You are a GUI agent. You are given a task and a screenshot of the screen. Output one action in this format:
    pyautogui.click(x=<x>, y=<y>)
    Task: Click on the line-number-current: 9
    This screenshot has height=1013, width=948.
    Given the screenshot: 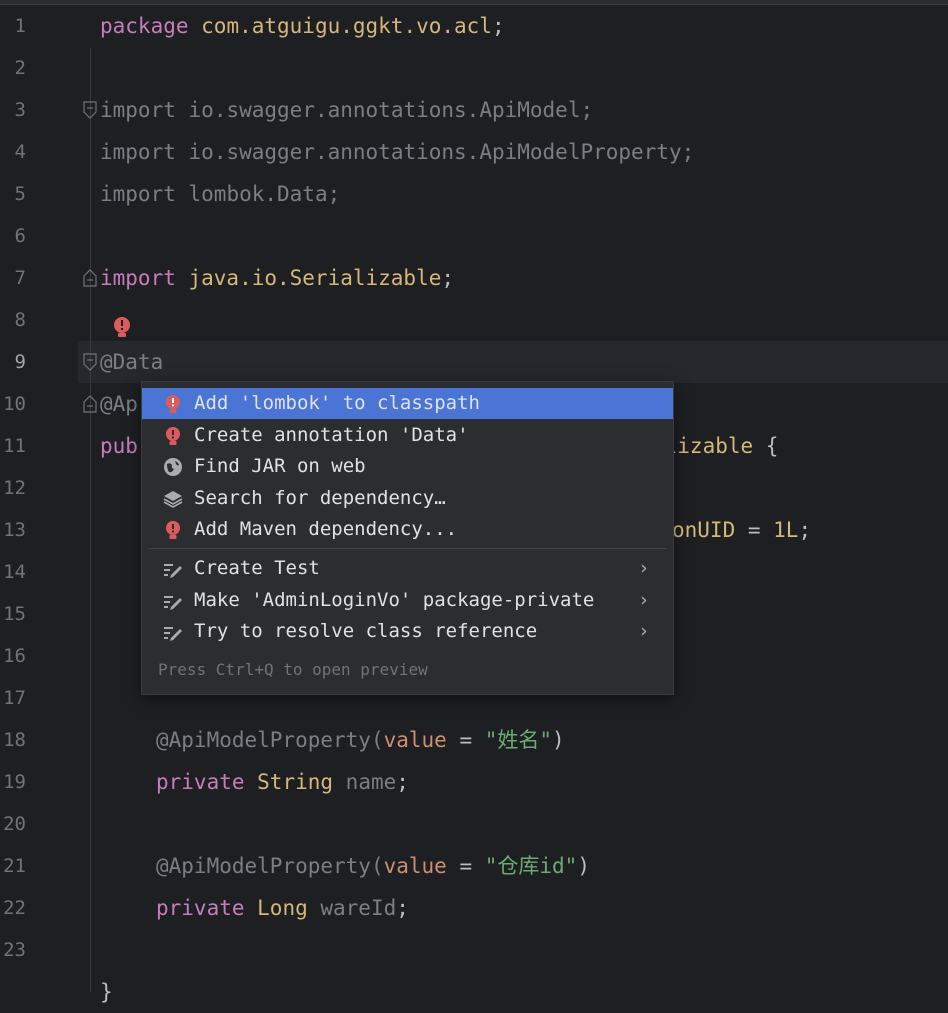 What is the action you would take?
    pyautogui.click(x=20, y=362)
    